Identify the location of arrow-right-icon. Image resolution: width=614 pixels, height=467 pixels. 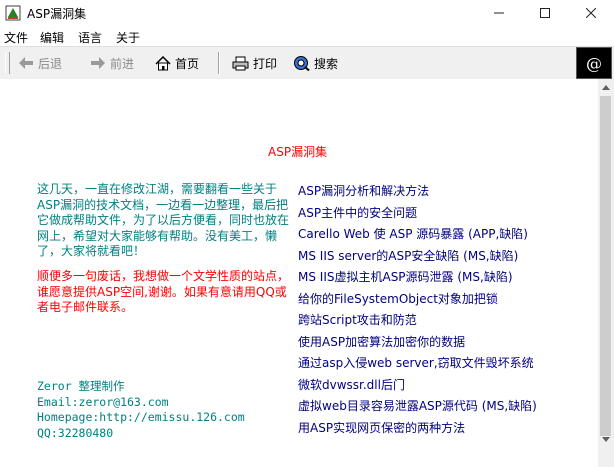
(98, 63).